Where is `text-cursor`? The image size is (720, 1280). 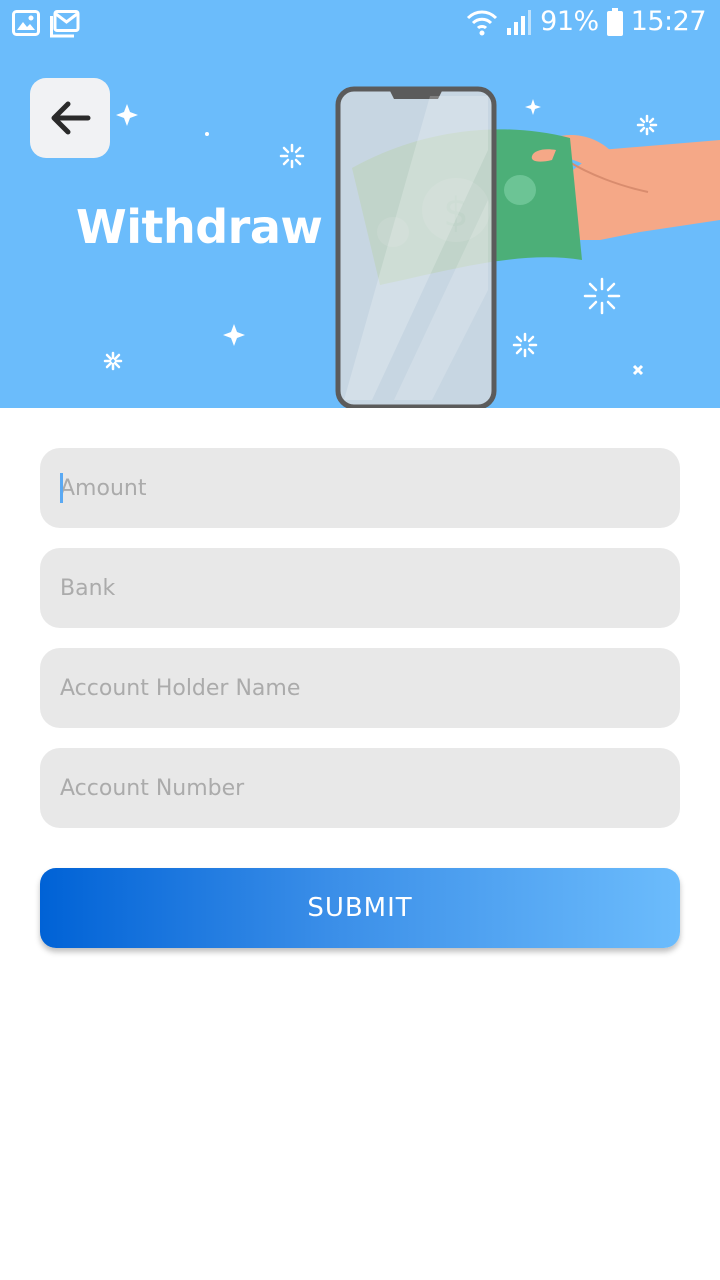
text-cursor is located at coordinates (61, 488).